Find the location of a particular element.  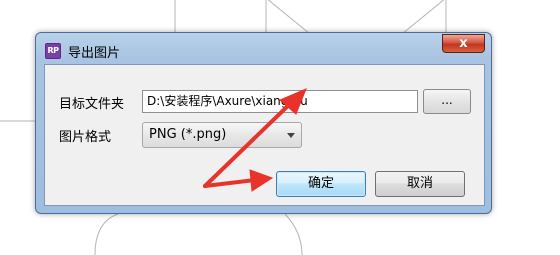

cancel-button: 取消 is located at coordinates (420, 184).